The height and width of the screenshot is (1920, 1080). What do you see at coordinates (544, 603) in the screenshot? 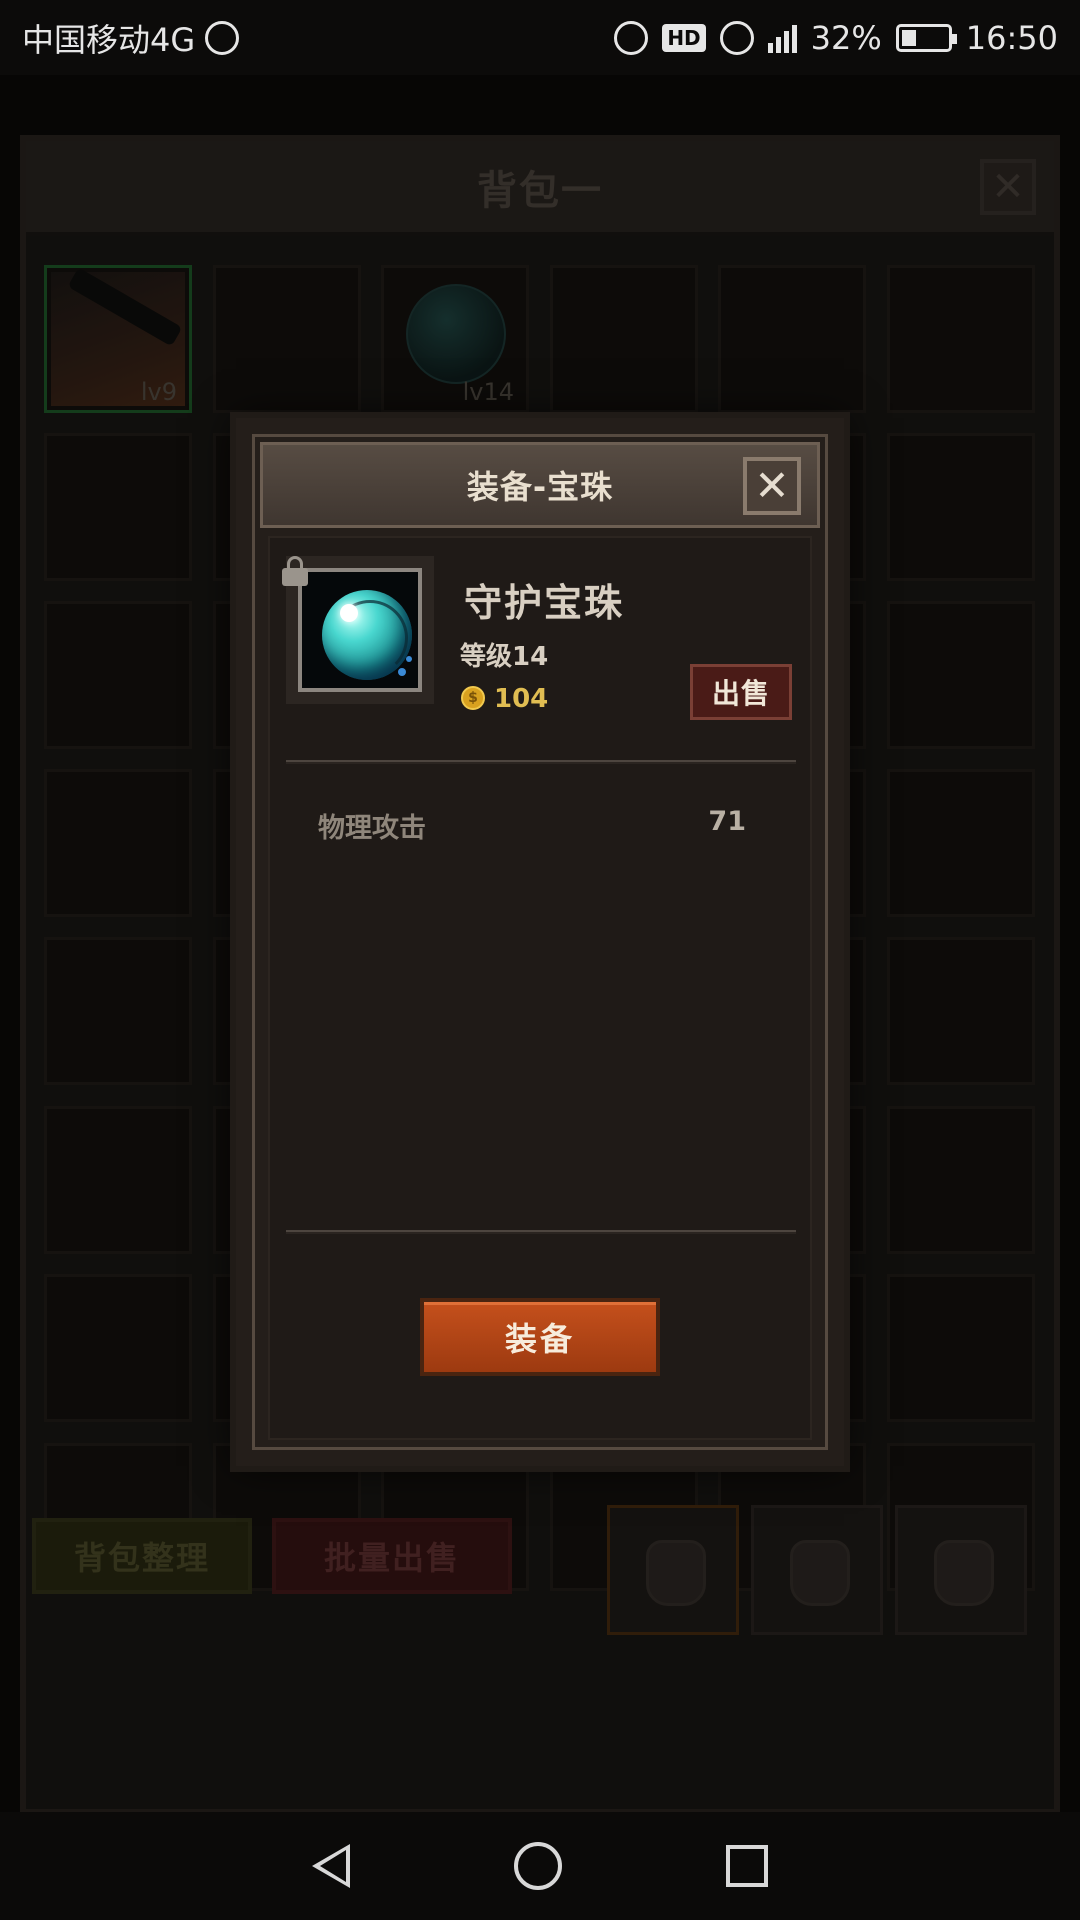
I see `item-name: 守护宝珠` at bounding box center [544, 603].